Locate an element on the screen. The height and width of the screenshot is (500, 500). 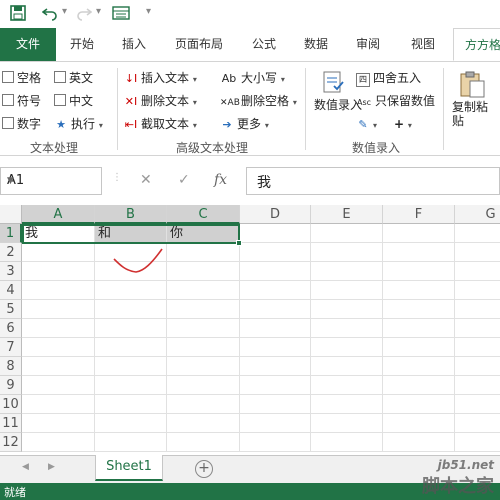
cell-e8 is located at coordinates (347, 366).